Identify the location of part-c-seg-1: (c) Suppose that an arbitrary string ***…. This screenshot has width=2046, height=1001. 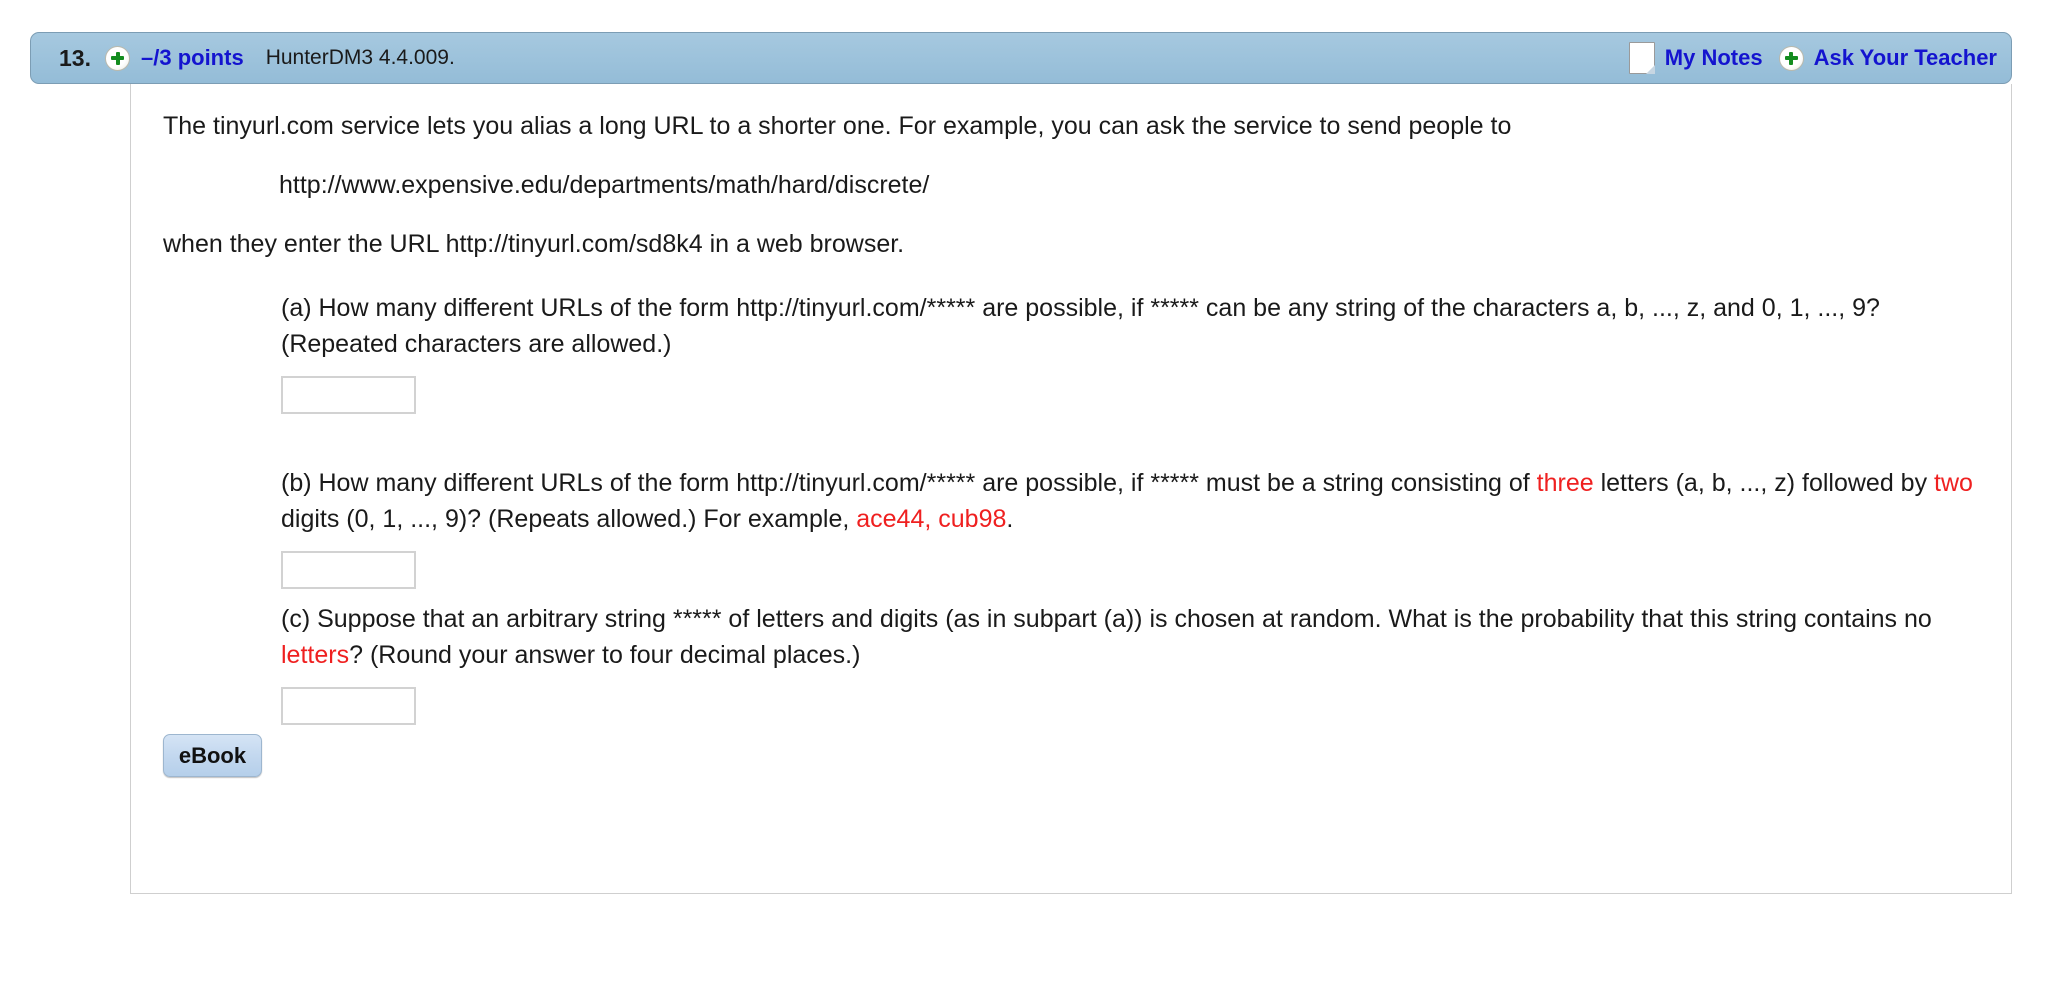
(1106, 619).